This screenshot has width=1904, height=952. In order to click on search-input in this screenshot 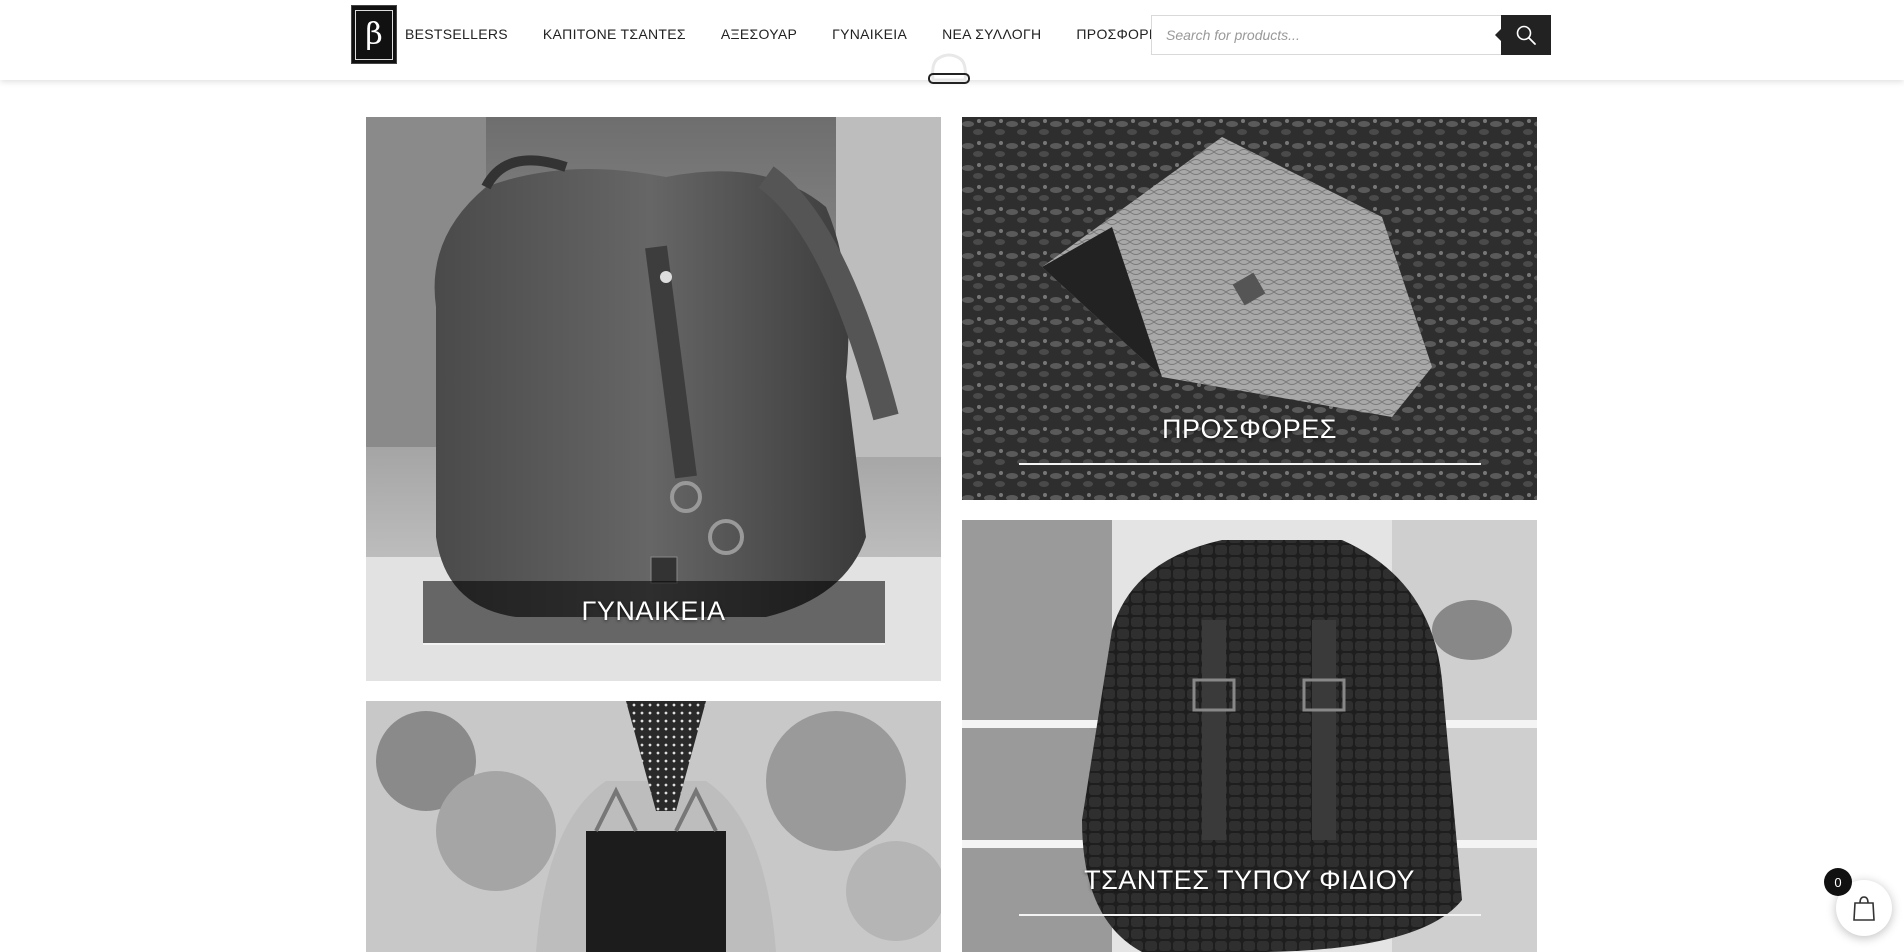, I will do `click(1327, 35)`.